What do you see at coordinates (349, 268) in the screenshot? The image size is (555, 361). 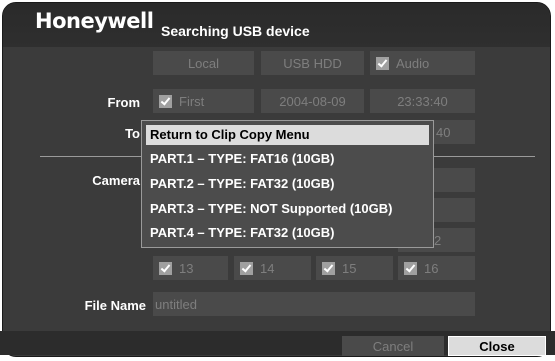 I see `camera-number: 15` at bounding box center [349, 268].